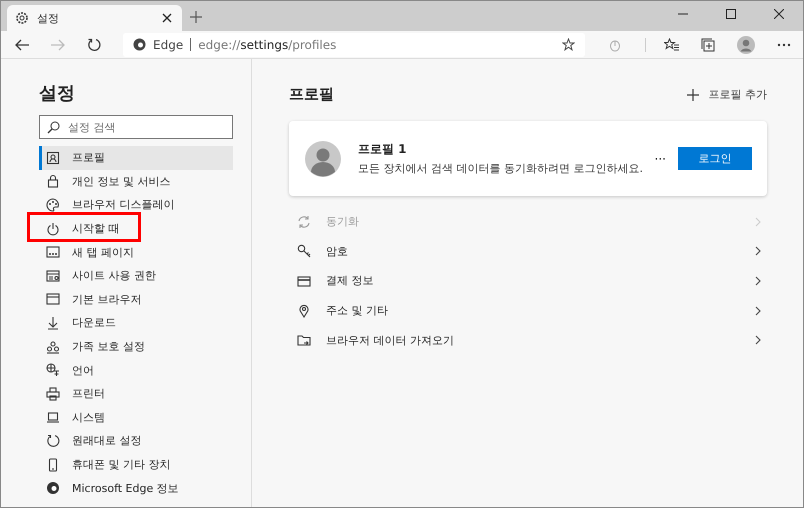 This screenshot has height=508, width=804. What do you see at coordinates (53, 417) in the screenshot?
I see `laptop-icon` at bounding box center [53, 417].